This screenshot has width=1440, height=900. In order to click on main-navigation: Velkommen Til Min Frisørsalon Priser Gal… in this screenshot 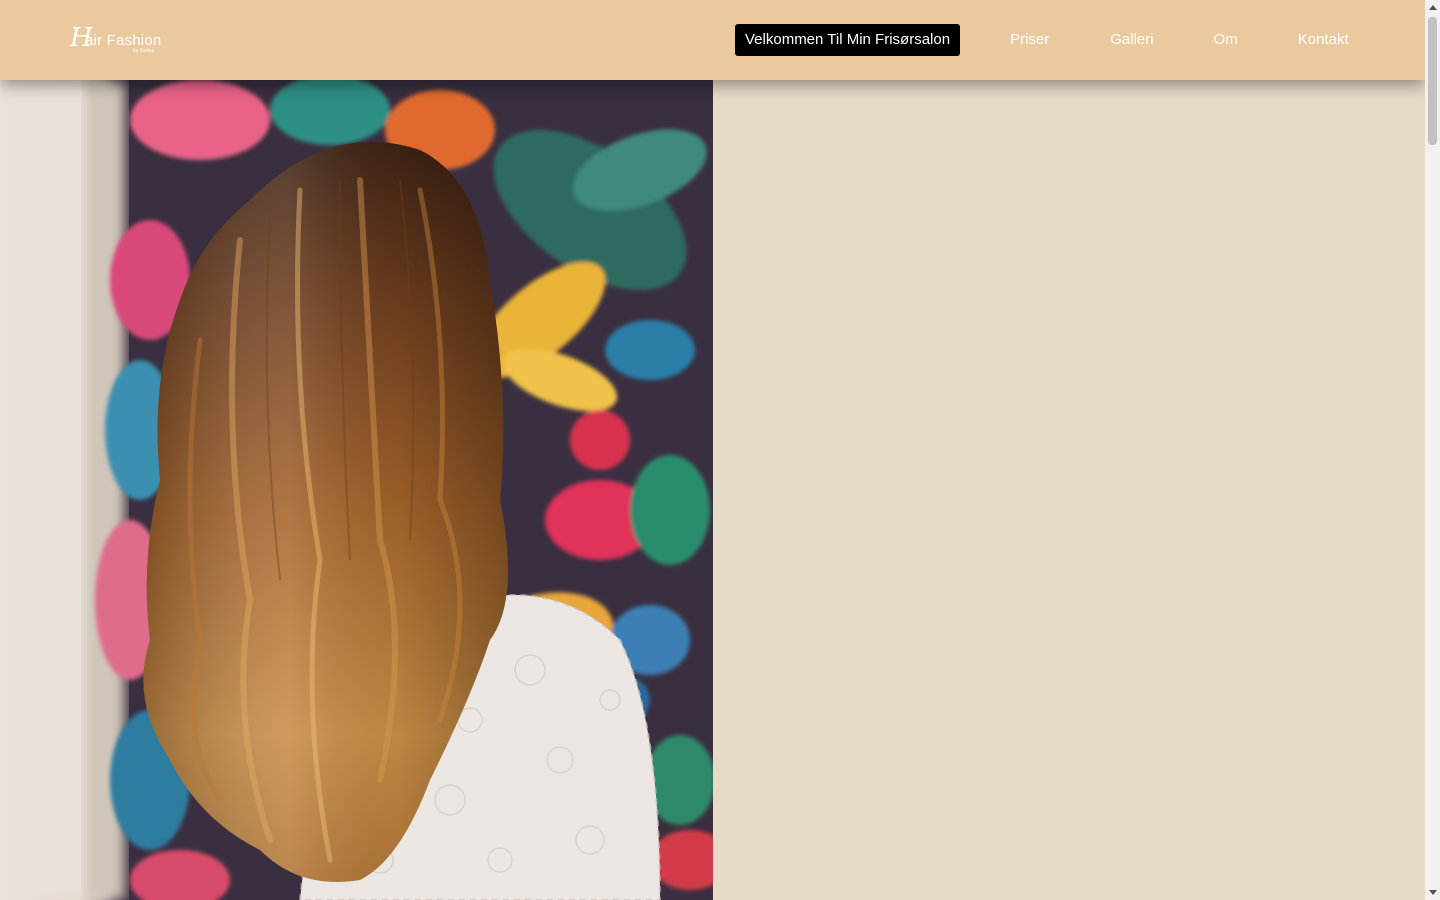, I will do `click(1042, 40)`.